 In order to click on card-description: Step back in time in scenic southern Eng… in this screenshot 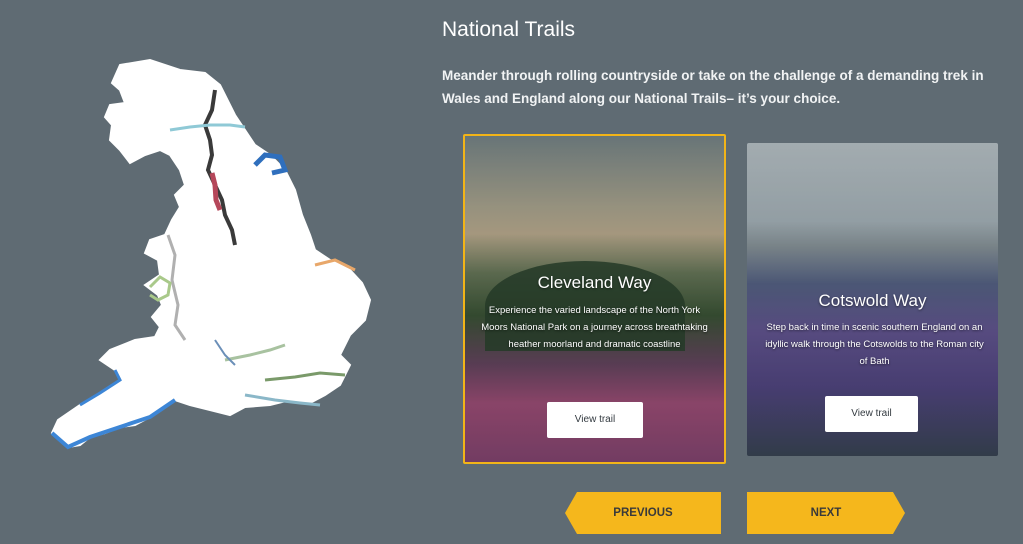, I will do `click(874, 344)`.